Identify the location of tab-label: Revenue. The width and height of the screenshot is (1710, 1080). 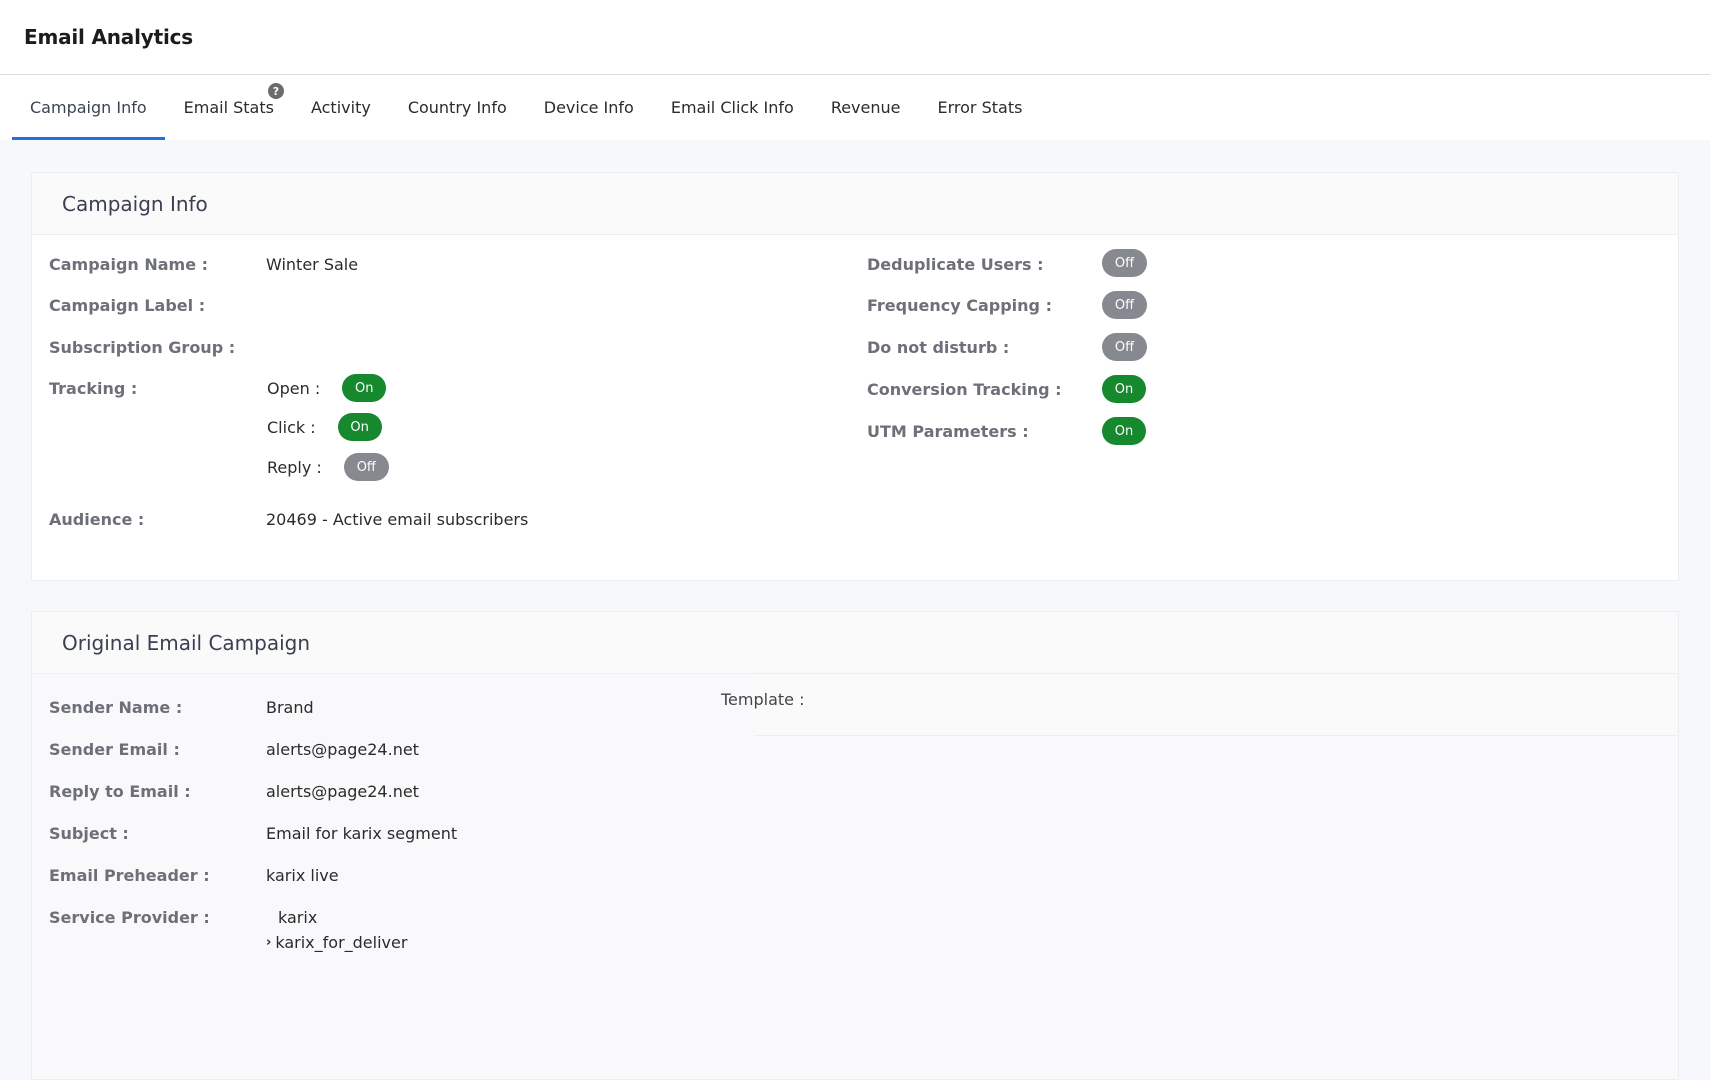
(865, 107).